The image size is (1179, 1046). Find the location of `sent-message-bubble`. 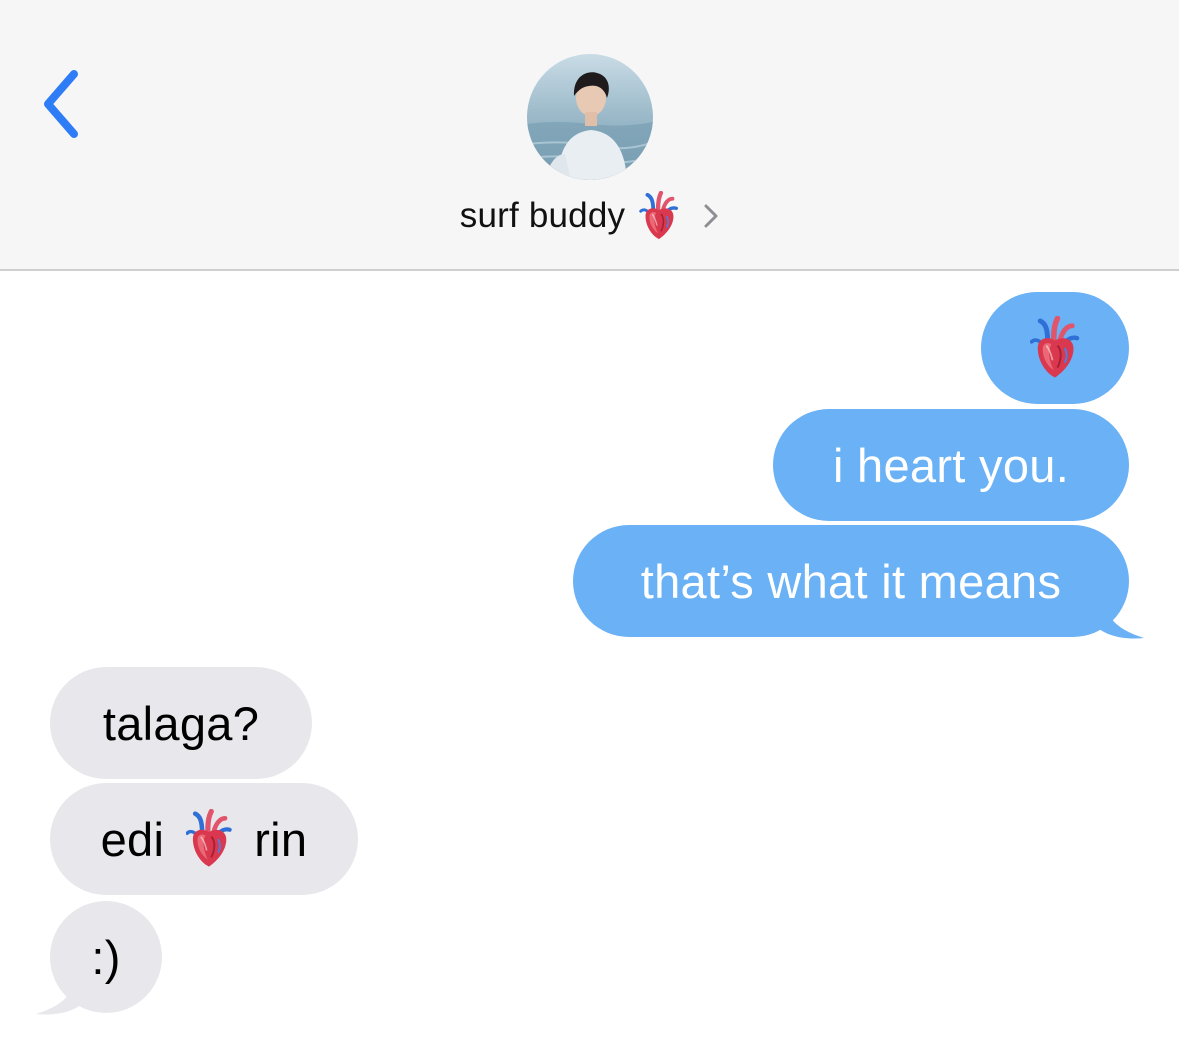

sent-message-bubble is located at coordinates (1055, 348).